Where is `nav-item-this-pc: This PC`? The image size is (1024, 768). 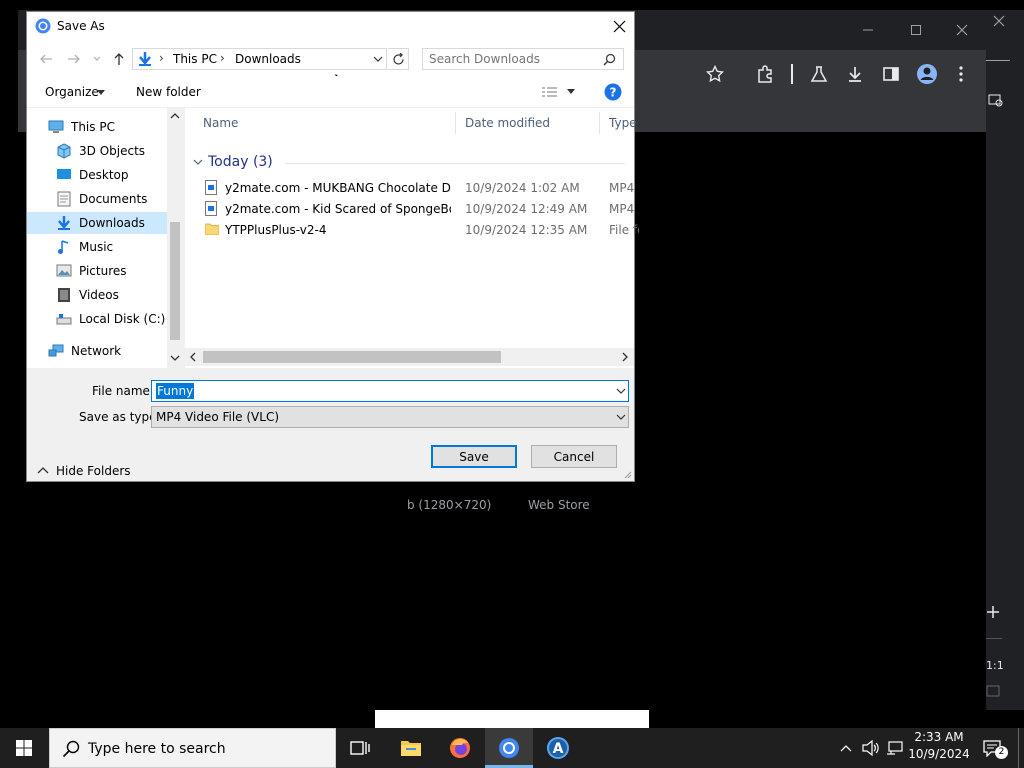 nav-item-this-pc: This PC is located at coordinates (117, 127).